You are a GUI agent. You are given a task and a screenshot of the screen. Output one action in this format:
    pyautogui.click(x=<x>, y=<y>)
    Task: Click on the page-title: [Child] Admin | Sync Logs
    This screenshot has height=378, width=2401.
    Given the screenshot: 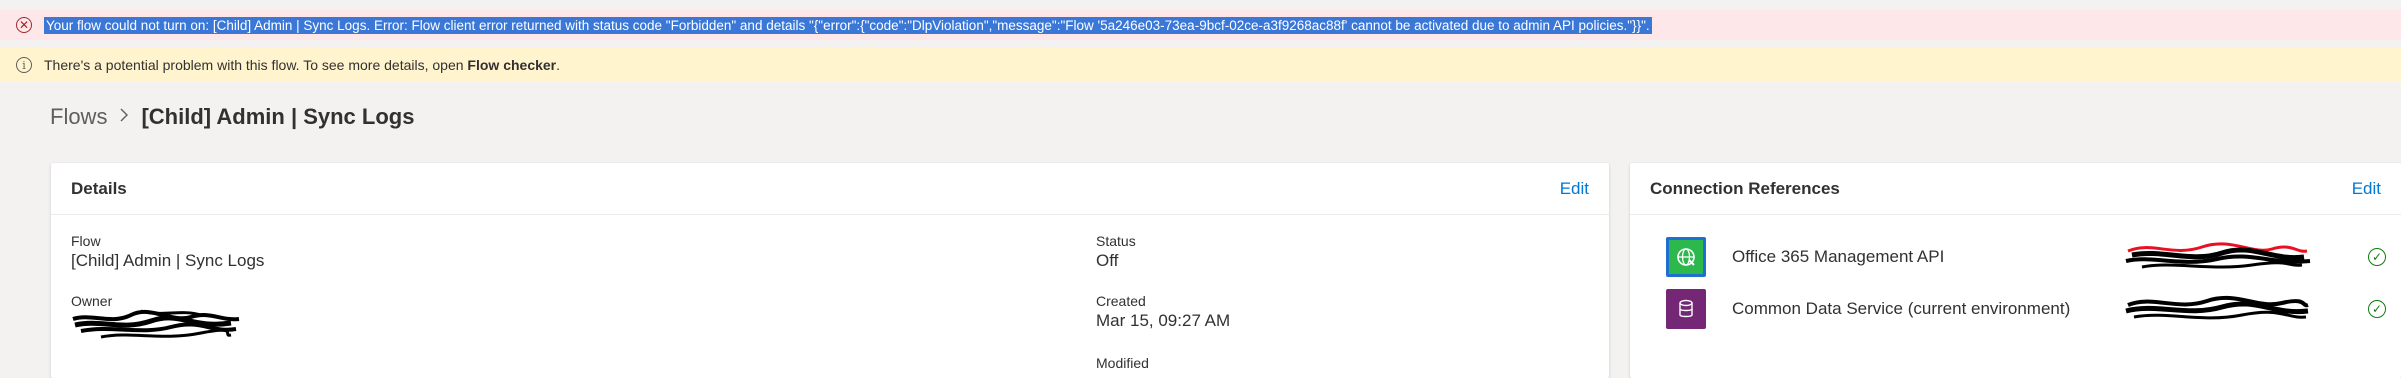 What is the action you would take?
    pyautogui.click(x=278, y=116)
    